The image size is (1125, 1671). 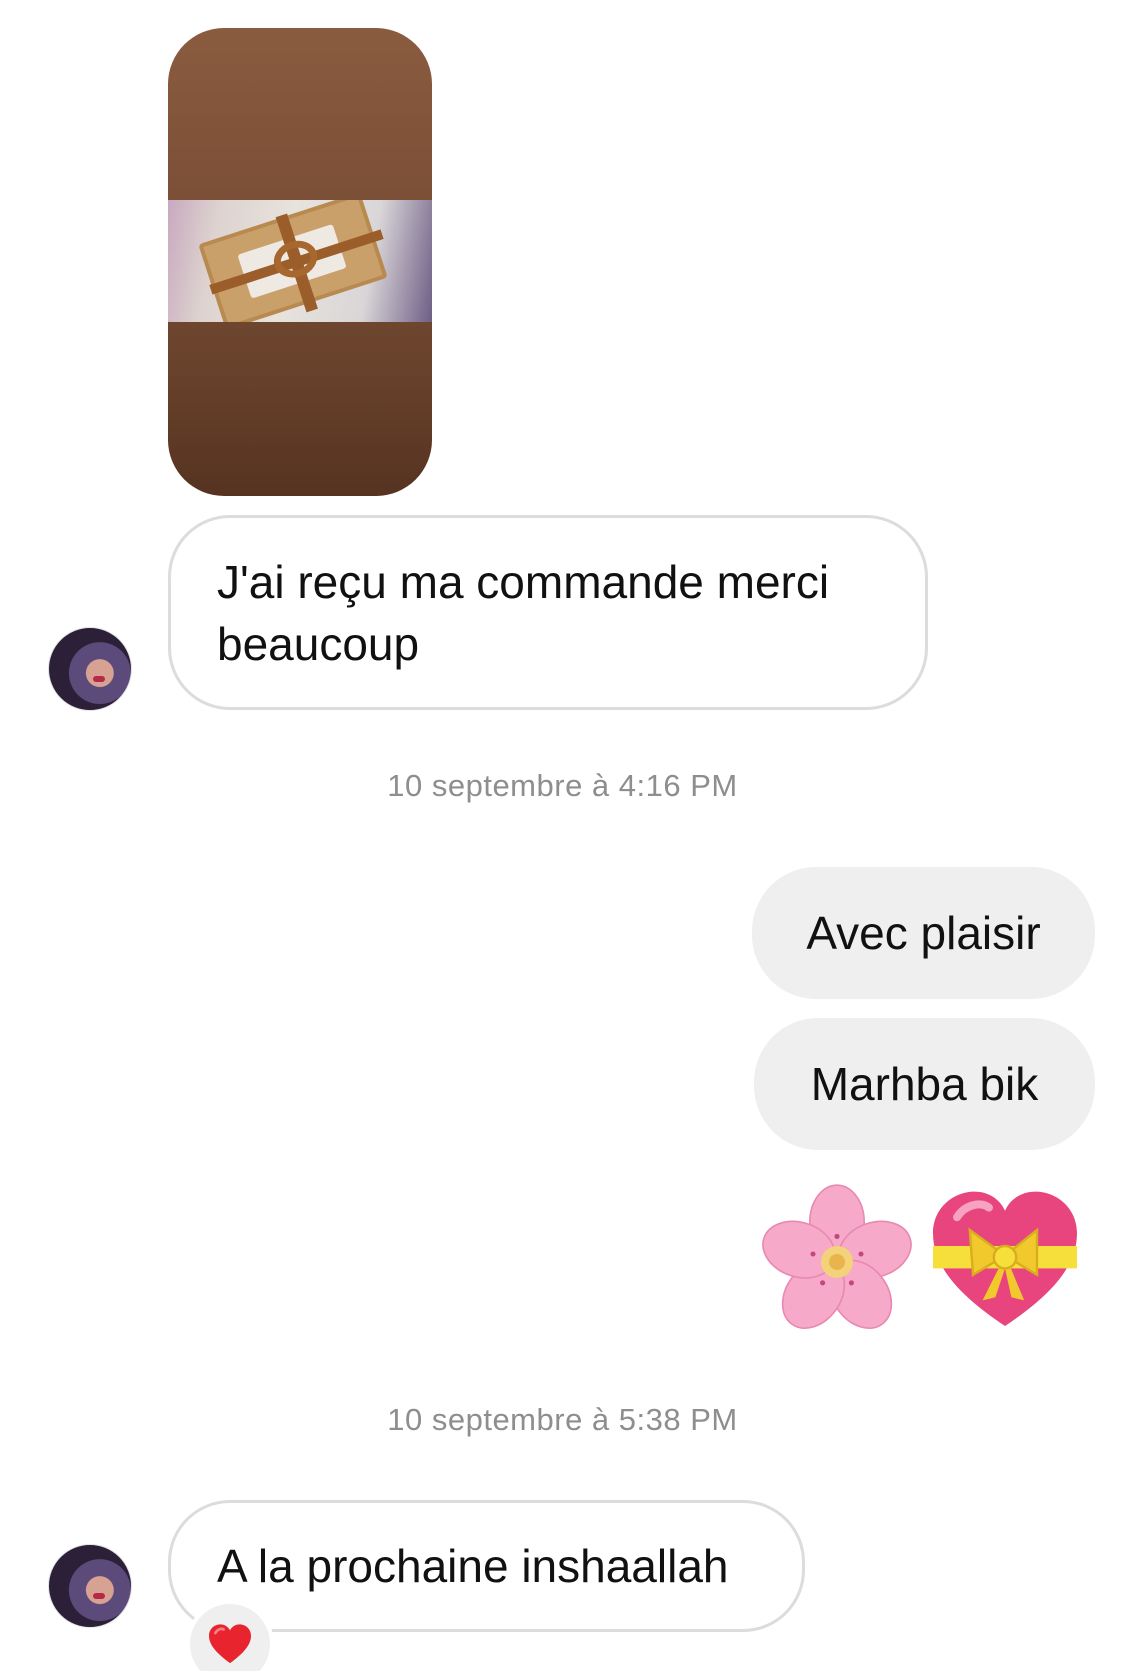 What do you see at coordinates (562, 785) in the screenshot?
I see `timestamp: 10 septembre à 4:16 PM` at bounding box center [562, 785].